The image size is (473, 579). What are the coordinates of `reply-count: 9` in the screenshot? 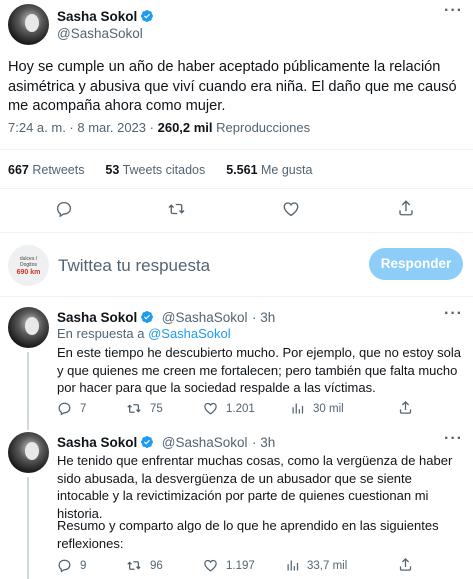 It's located at (83, 566).